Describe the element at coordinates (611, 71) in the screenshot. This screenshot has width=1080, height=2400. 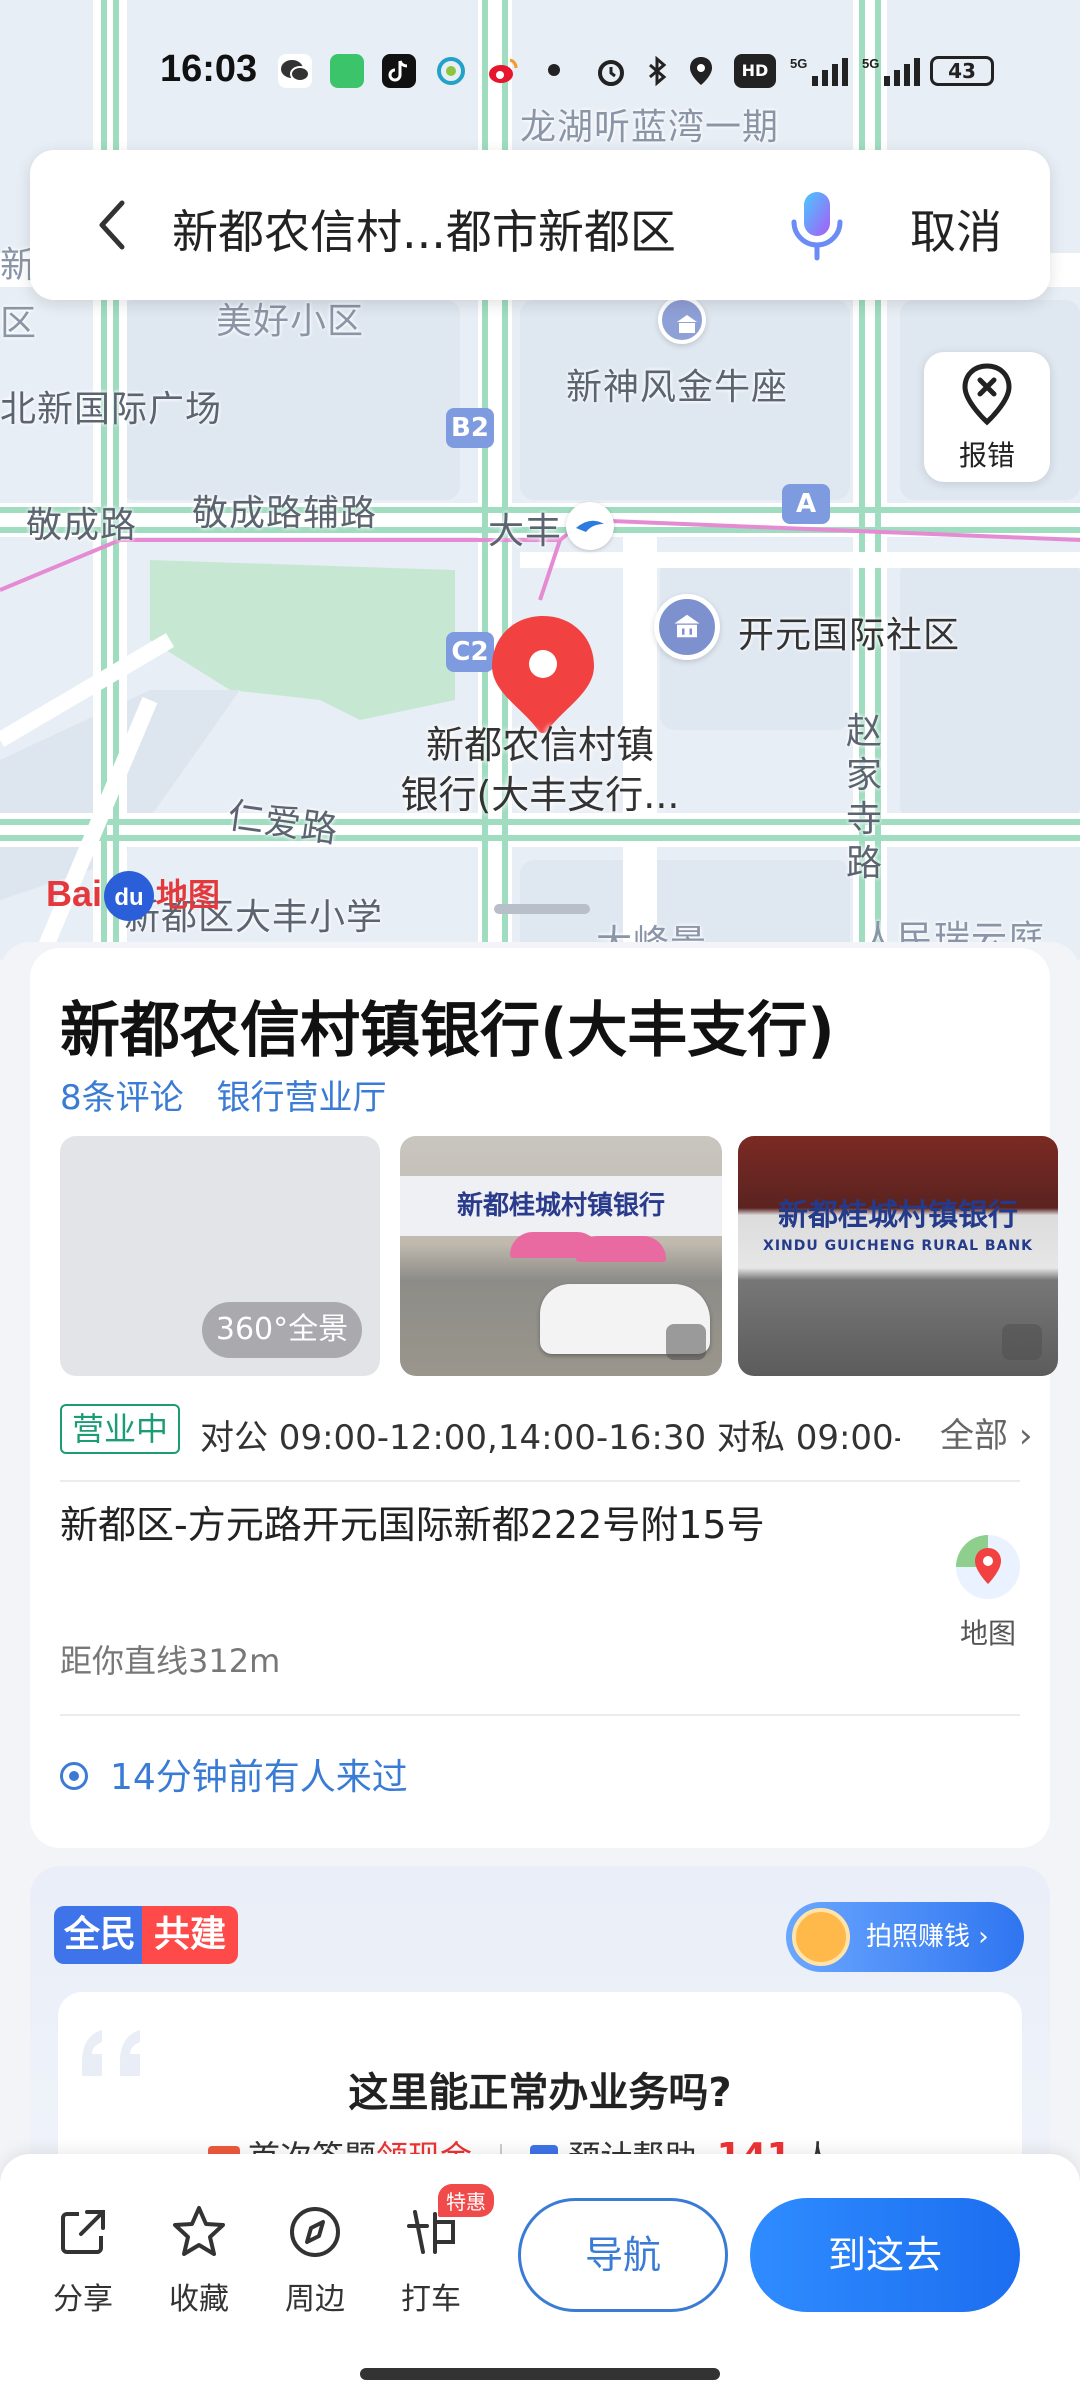
I see `alarm-icon` at that location.